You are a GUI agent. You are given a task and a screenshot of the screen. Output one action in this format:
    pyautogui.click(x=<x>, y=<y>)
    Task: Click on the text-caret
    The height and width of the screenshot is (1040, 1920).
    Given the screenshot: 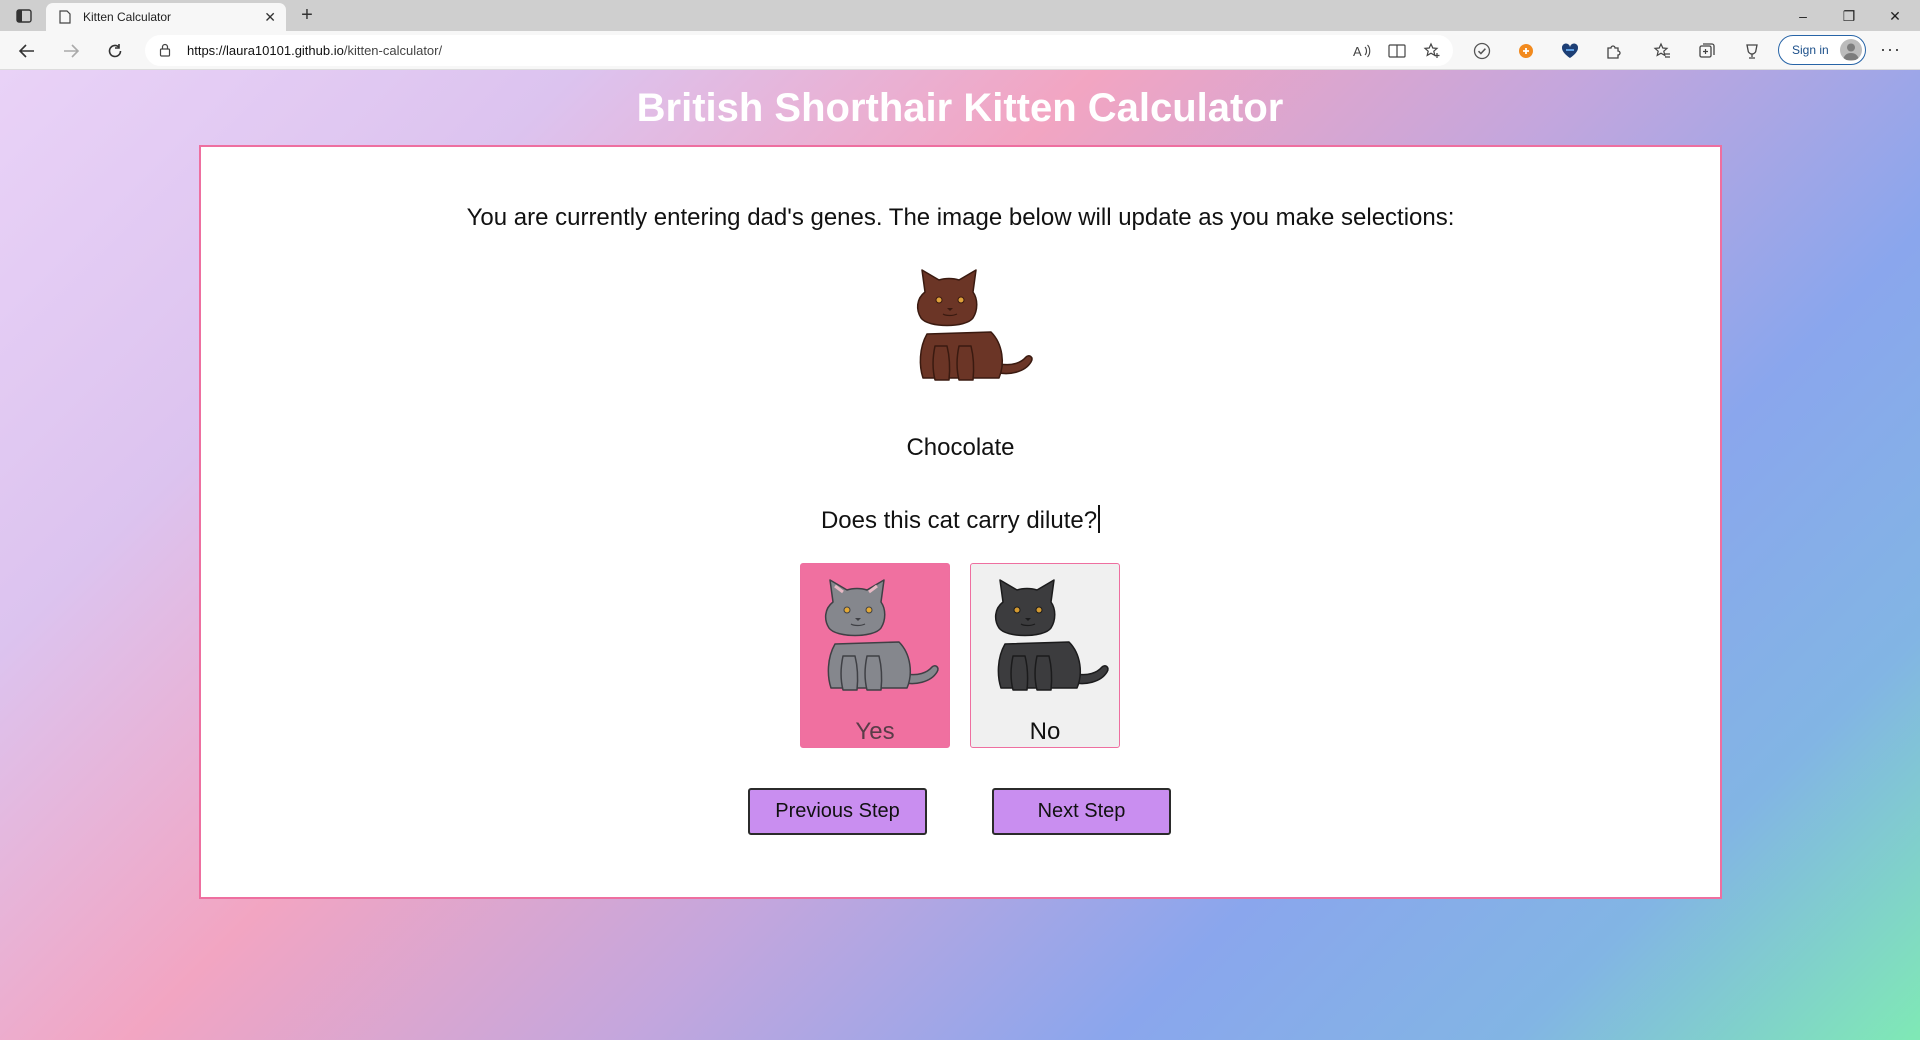 What is the action you would take?
    pyautogui.click(x=1099, y=519)
    